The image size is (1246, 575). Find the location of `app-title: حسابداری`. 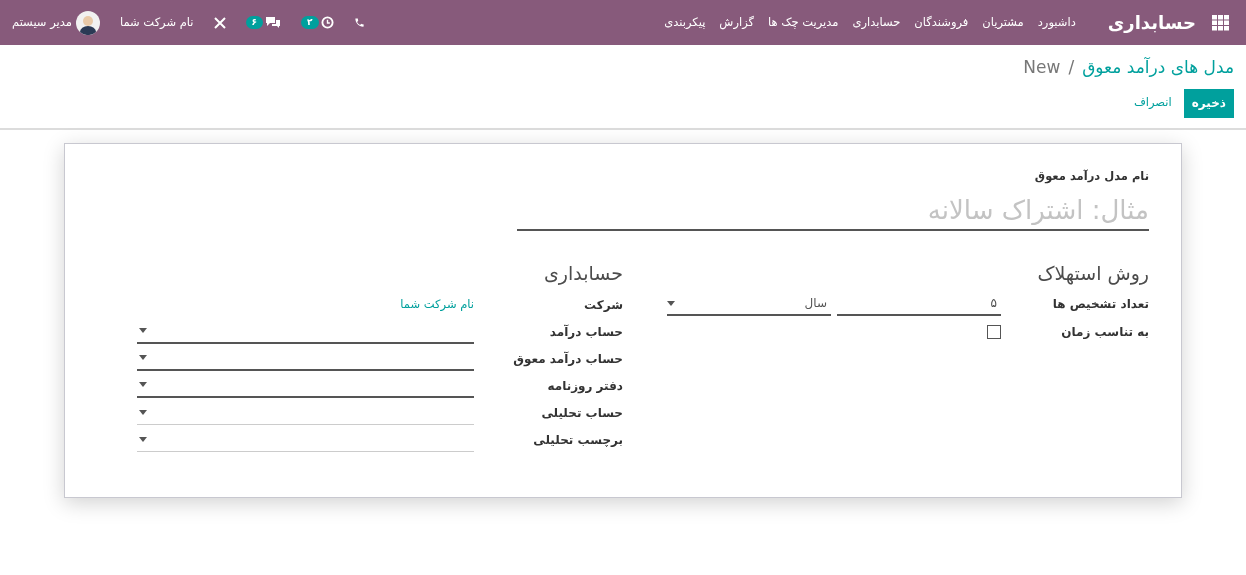

app-title: حسابداری is located at coordinates (1151, 23).